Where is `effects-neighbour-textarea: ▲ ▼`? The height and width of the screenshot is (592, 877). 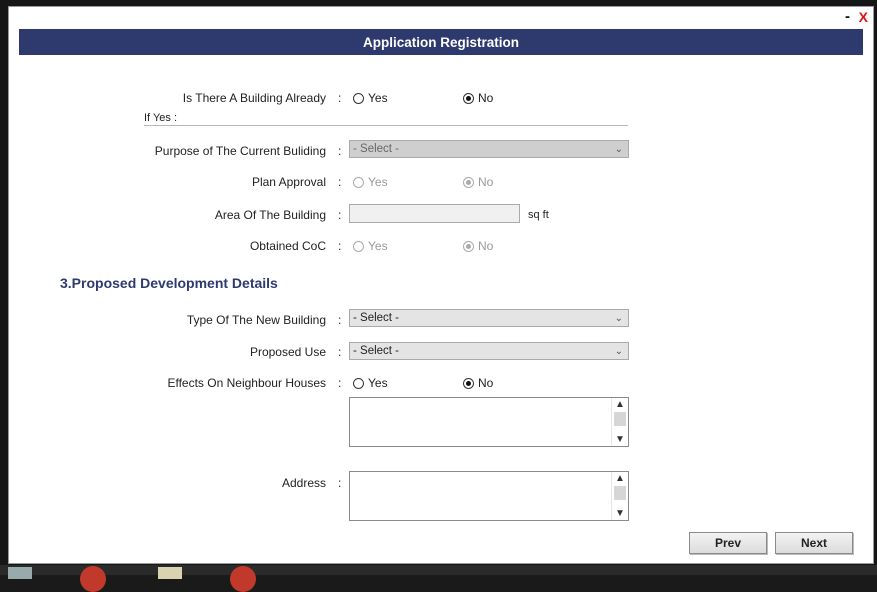
effects-neighbour-textarea: ▲ ▼ is located at coordinates (489, 422).